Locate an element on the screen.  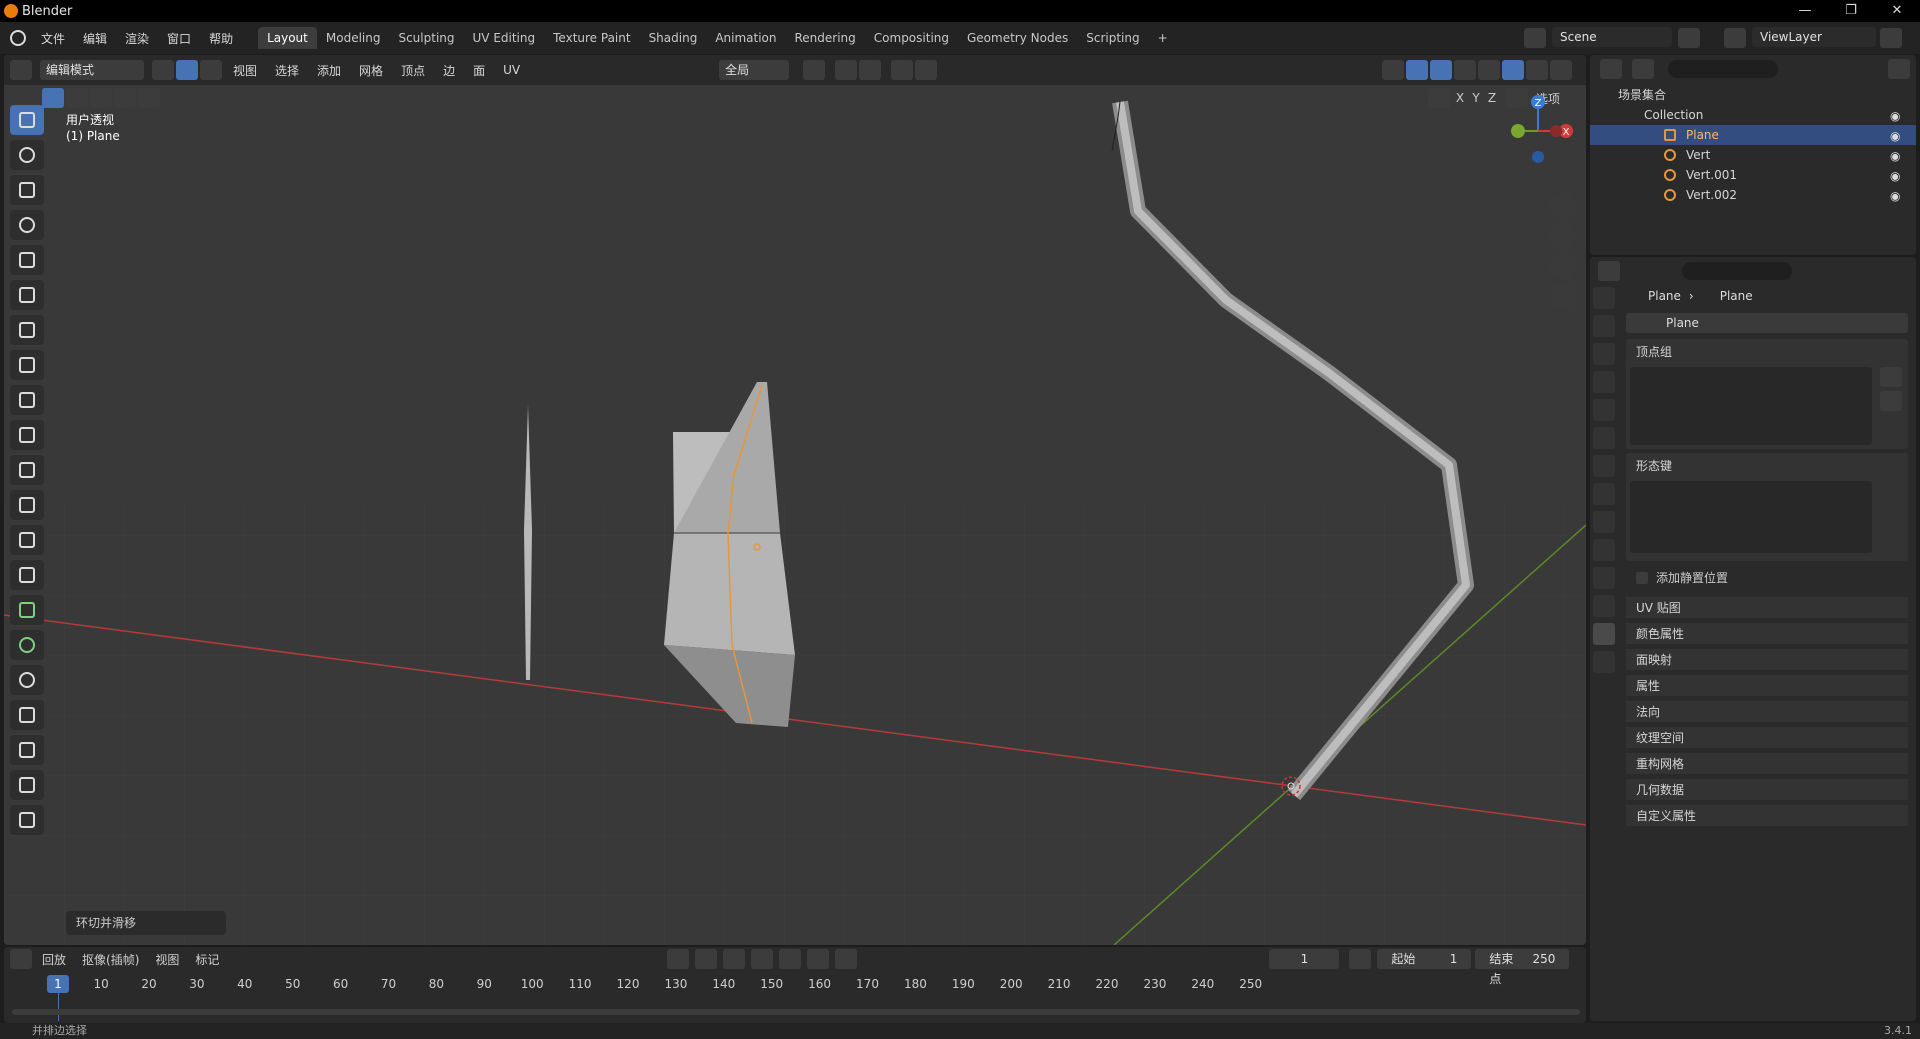
panel-remesh: 重构网格 is located at coordinates (1767, 764).